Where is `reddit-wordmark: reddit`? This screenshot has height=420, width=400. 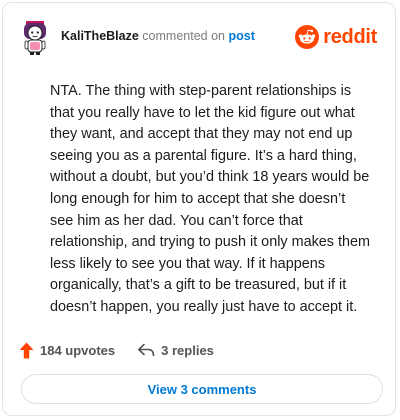 reddit-wordmark: reddit is located at coordinates (350, 36).